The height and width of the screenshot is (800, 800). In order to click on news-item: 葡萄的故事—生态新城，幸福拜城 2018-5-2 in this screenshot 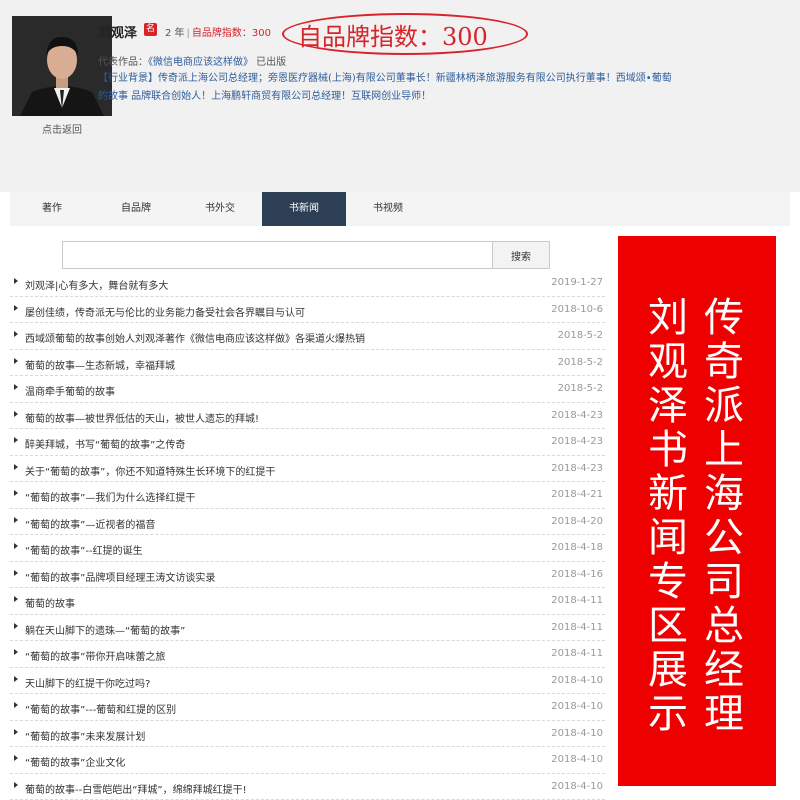, I will do `click(307, 363)`.